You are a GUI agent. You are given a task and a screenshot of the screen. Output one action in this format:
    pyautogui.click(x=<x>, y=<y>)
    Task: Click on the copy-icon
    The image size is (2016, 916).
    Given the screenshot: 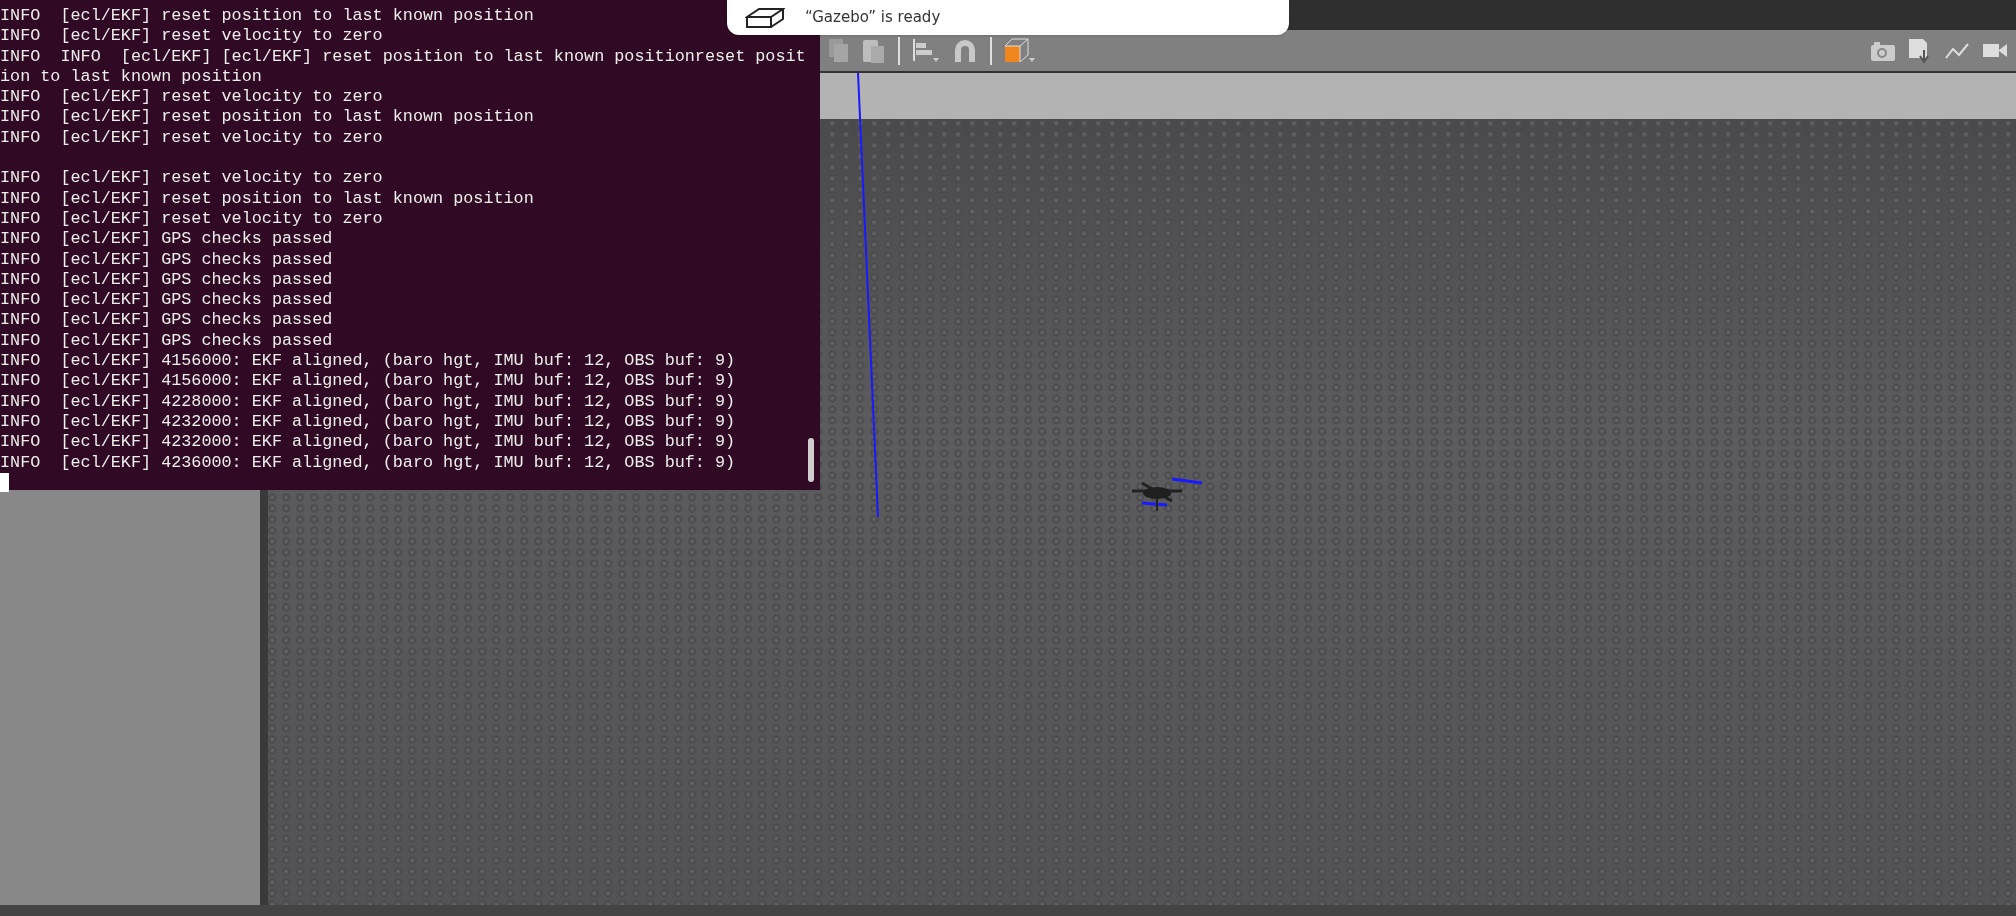 What is the action you would take?
    pyautogui.click(x=839, y=50)
    